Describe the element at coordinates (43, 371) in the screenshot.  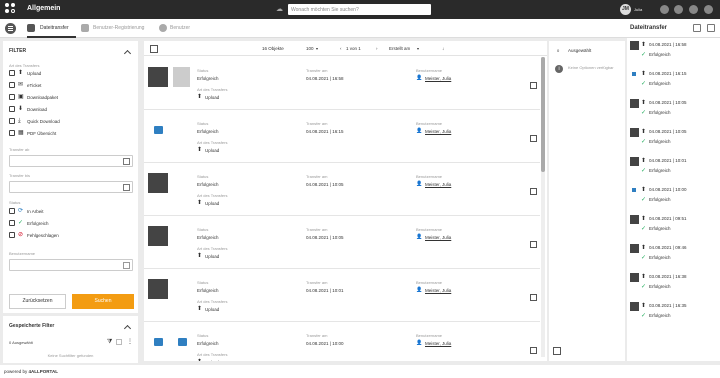
I see `brand-logo: 4ALLPORTAL` at that location.